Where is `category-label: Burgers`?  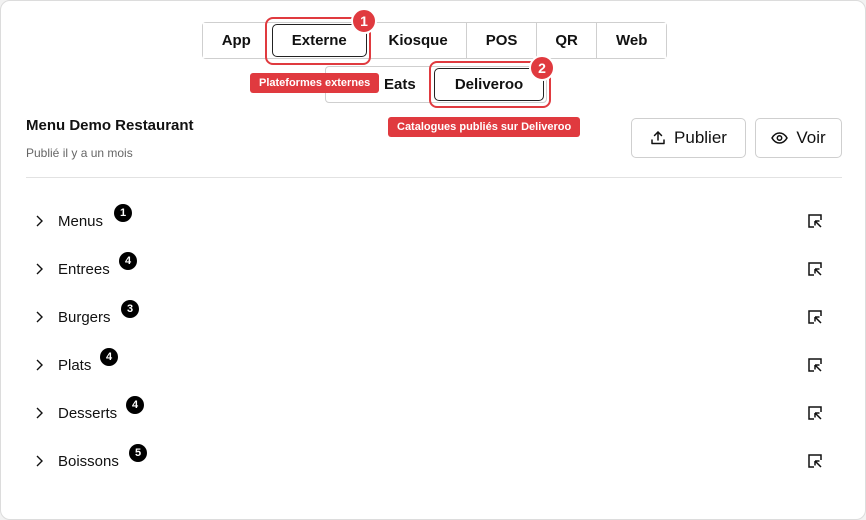 category-label: Burgers is located at coordinates (84, 317).